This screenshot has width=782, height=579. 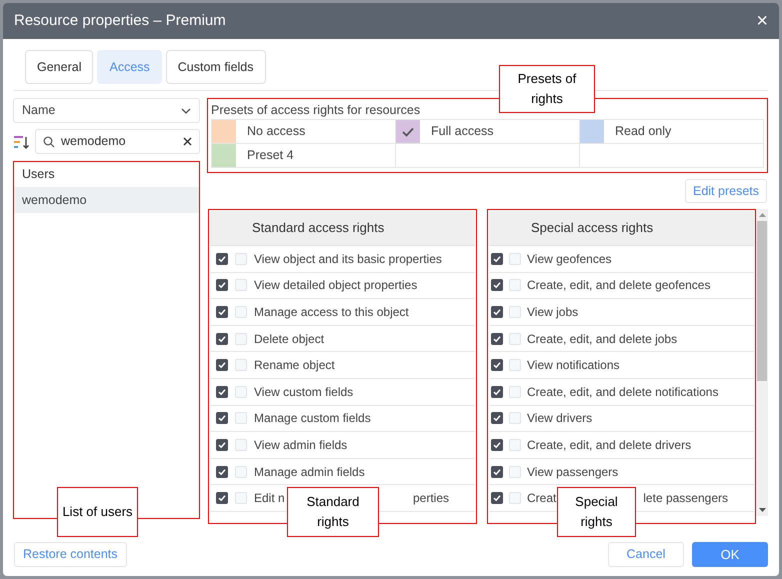 What do you see at coordinates (59, 67) in the screenshot?
I see `tab: General` at bounding box center [59, 67].